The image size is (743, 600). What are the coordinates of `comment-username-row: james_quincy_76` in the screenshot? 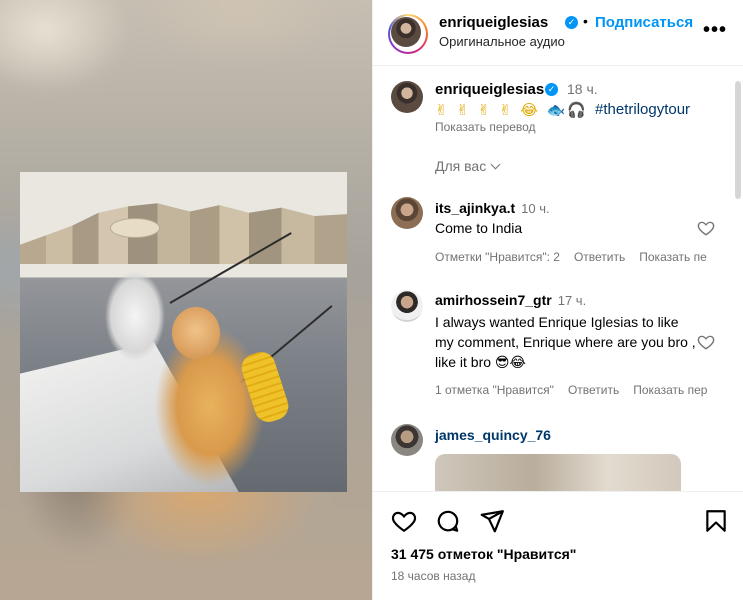 It's located at (493, 435).